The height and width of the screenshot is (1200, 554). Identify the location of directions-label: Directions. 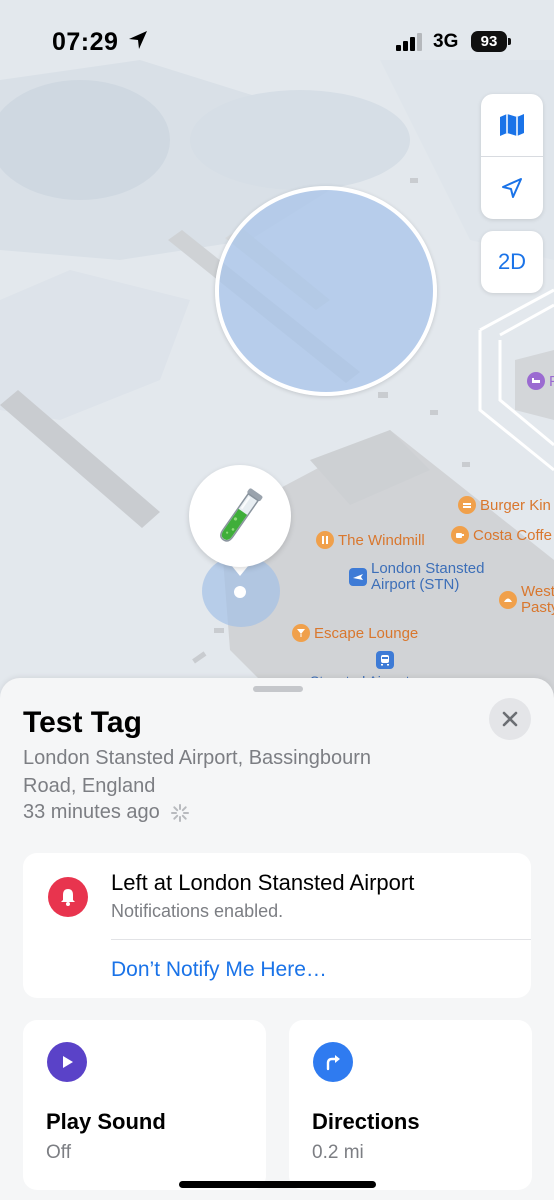
(366, 1121).